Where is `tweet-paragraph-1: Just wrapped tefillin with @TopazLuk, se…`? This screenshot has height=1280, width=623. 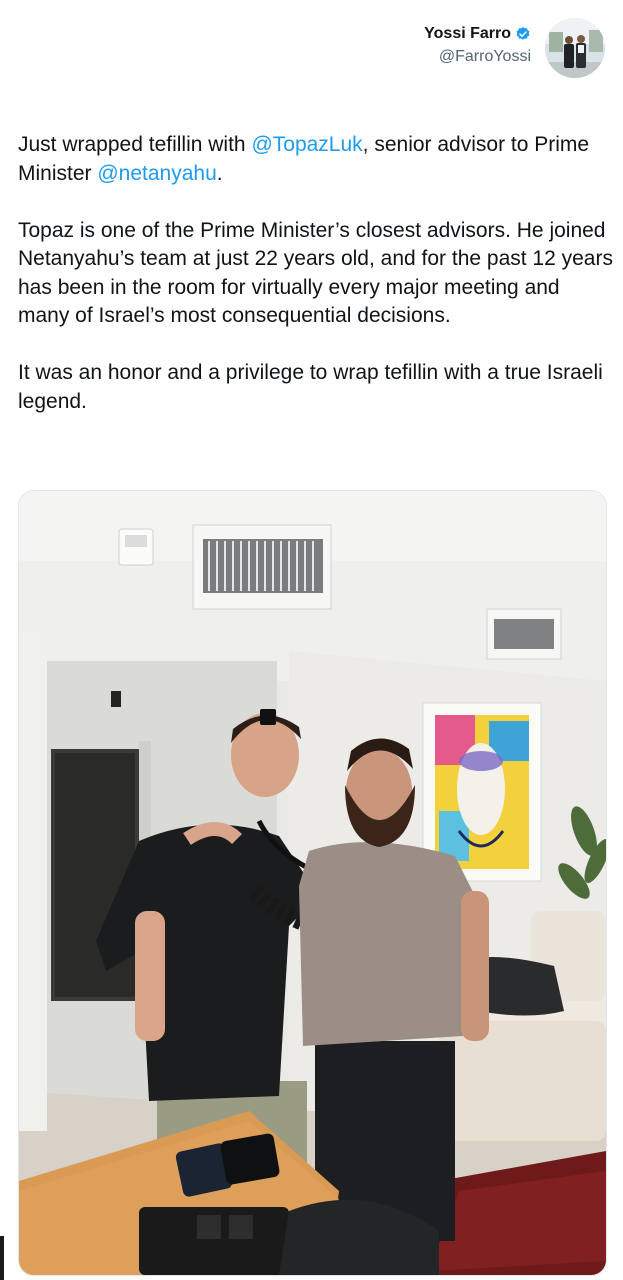
tweet-paragraph-1: Just wrapped tefillin with @TopazLuk, se… is located at coordinates (315, 159).